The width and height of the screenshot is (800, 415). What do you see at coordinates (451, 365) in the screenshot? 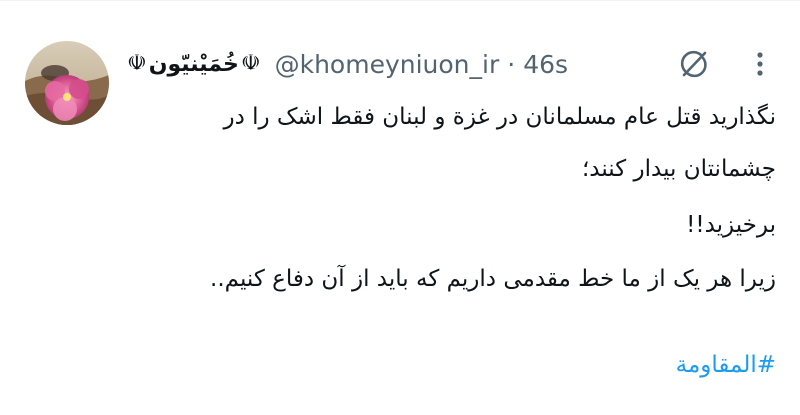
I see `hashtag-link: #المقاومة` at bounding box center [451, 365].